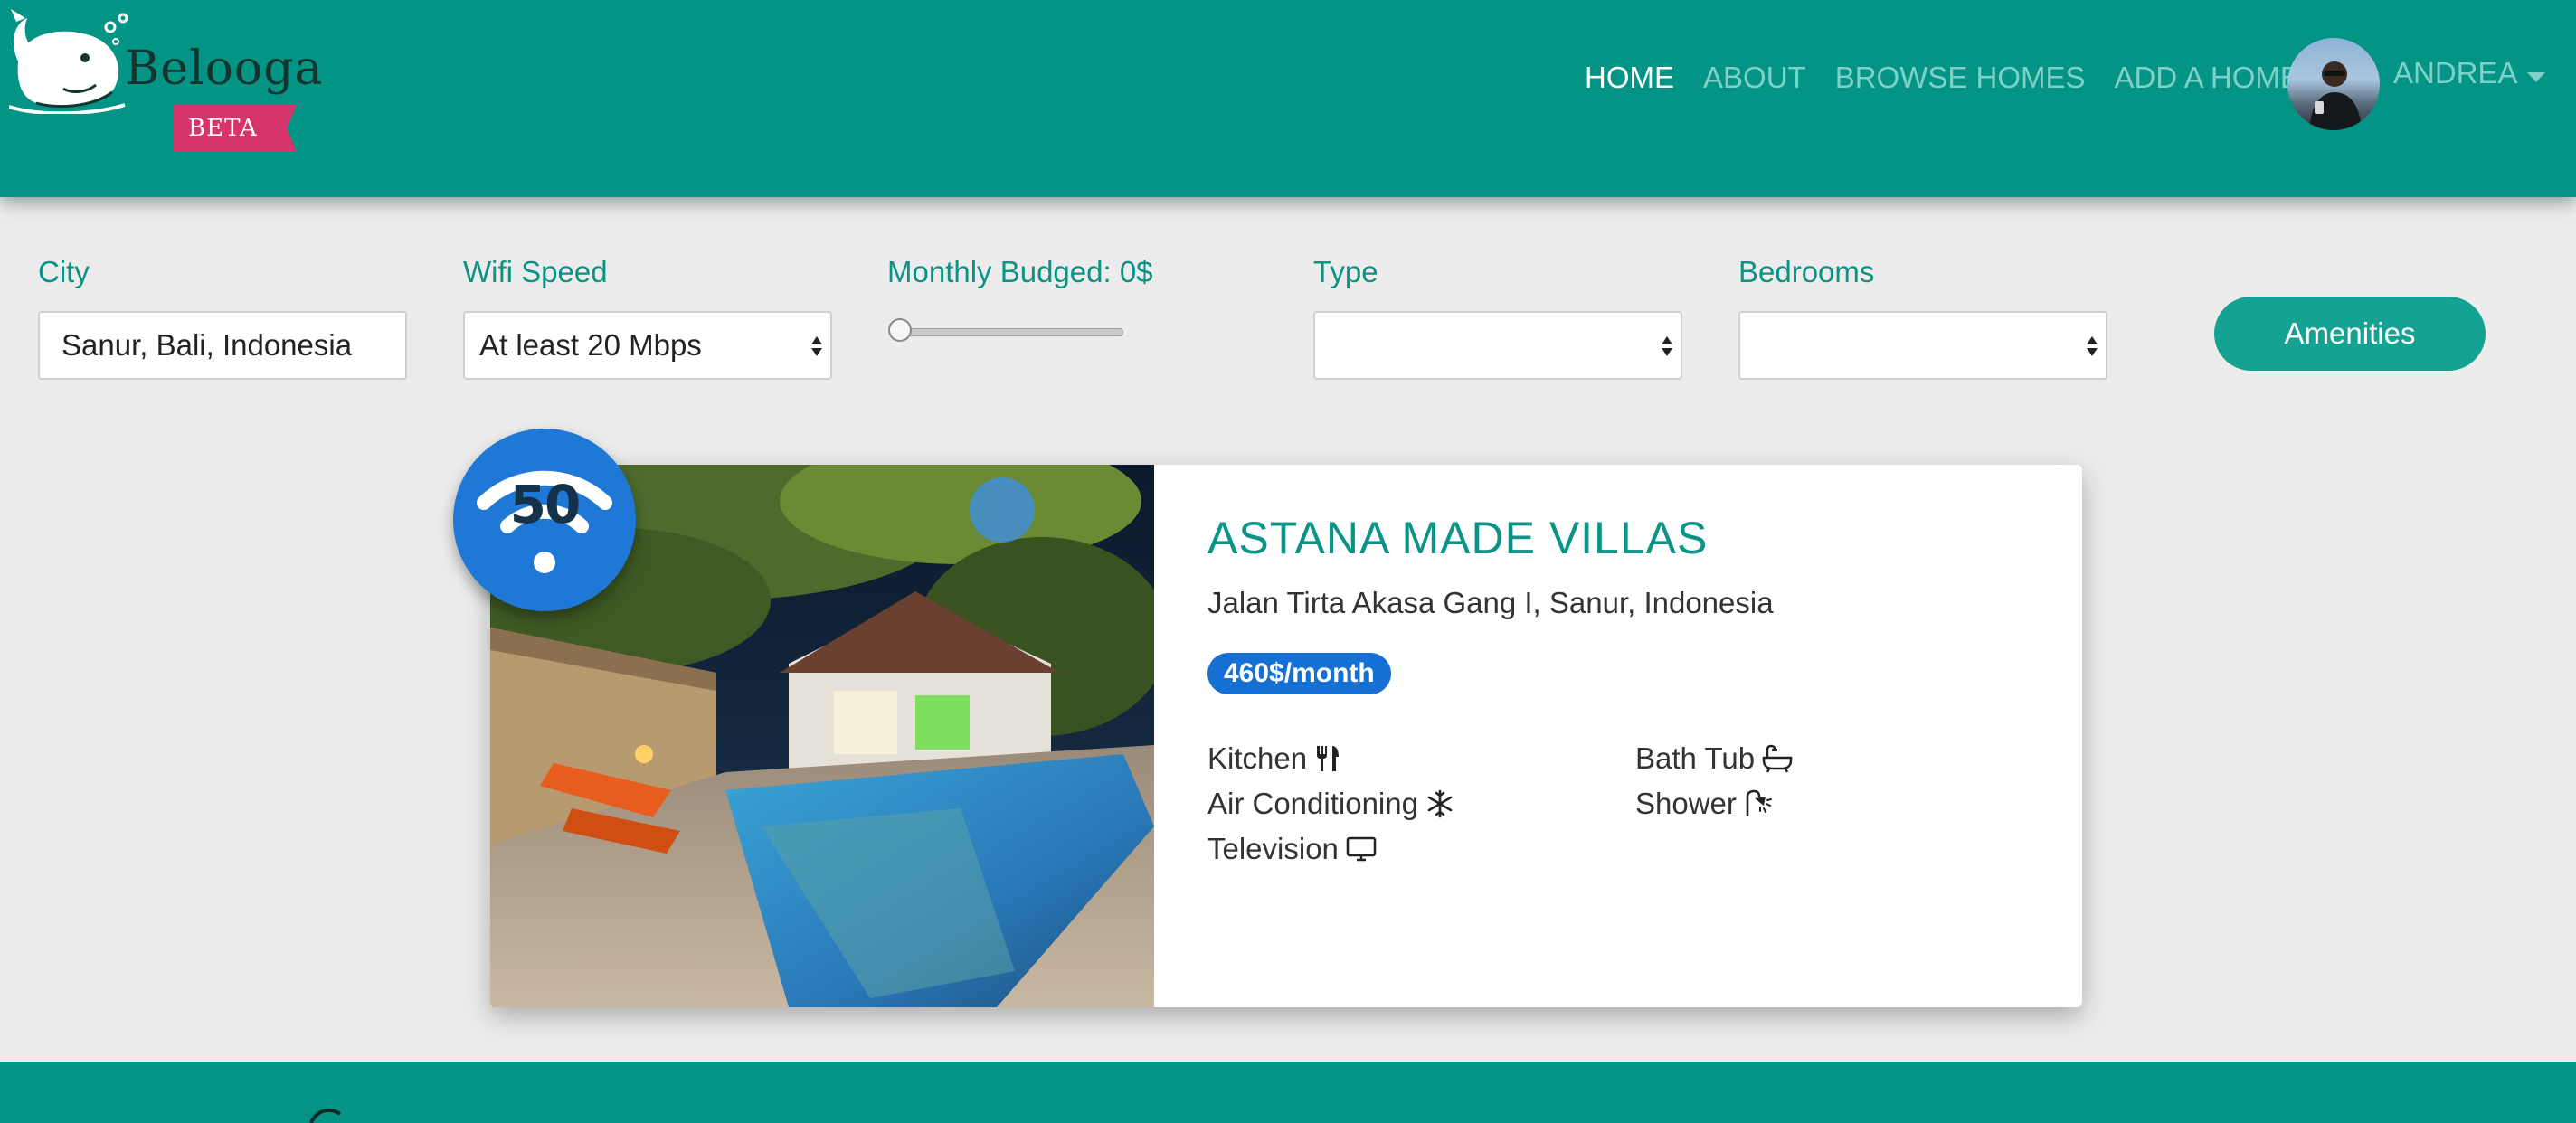 This screenshot has height=1123, width=2576. What do you see at coordinates (1008, 332) in the screenshot?
I see `budget-slider-track` at bounding box center [1008, 332].